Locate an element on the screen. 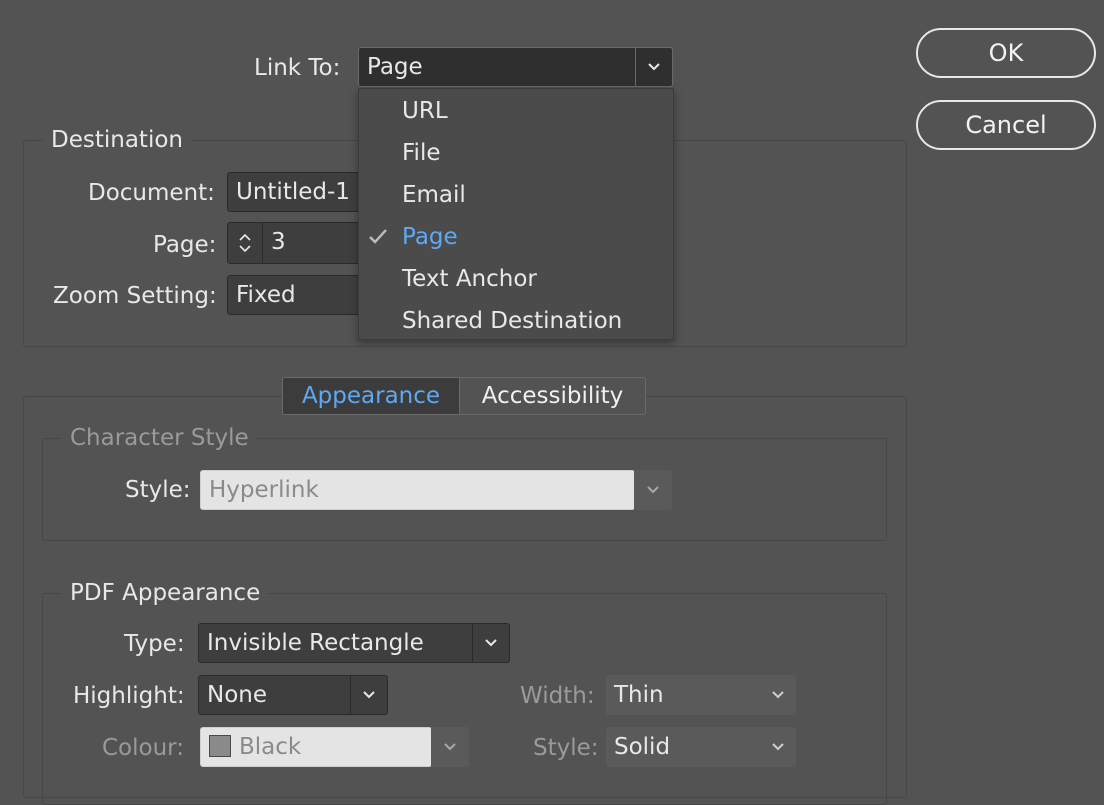 The image size is (1104, 805). character-style-title: Character Style is located at coordinates (159, 438).